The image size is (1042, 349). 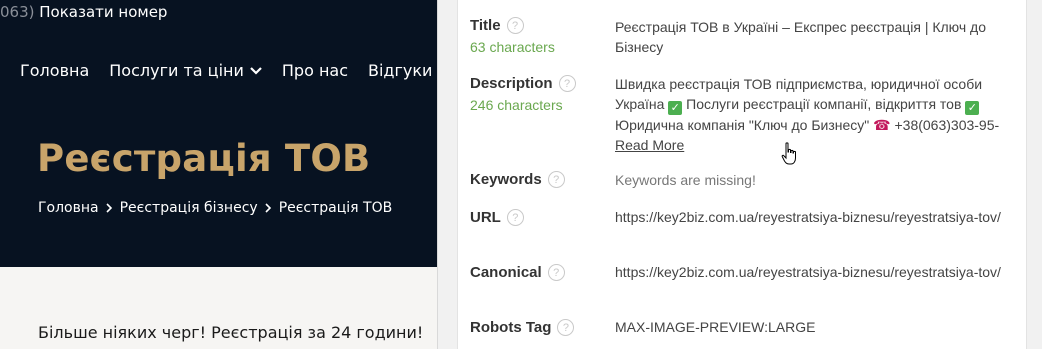 I want to click on nav-item-reviews: Відгуки, so click(x=400, y=70).